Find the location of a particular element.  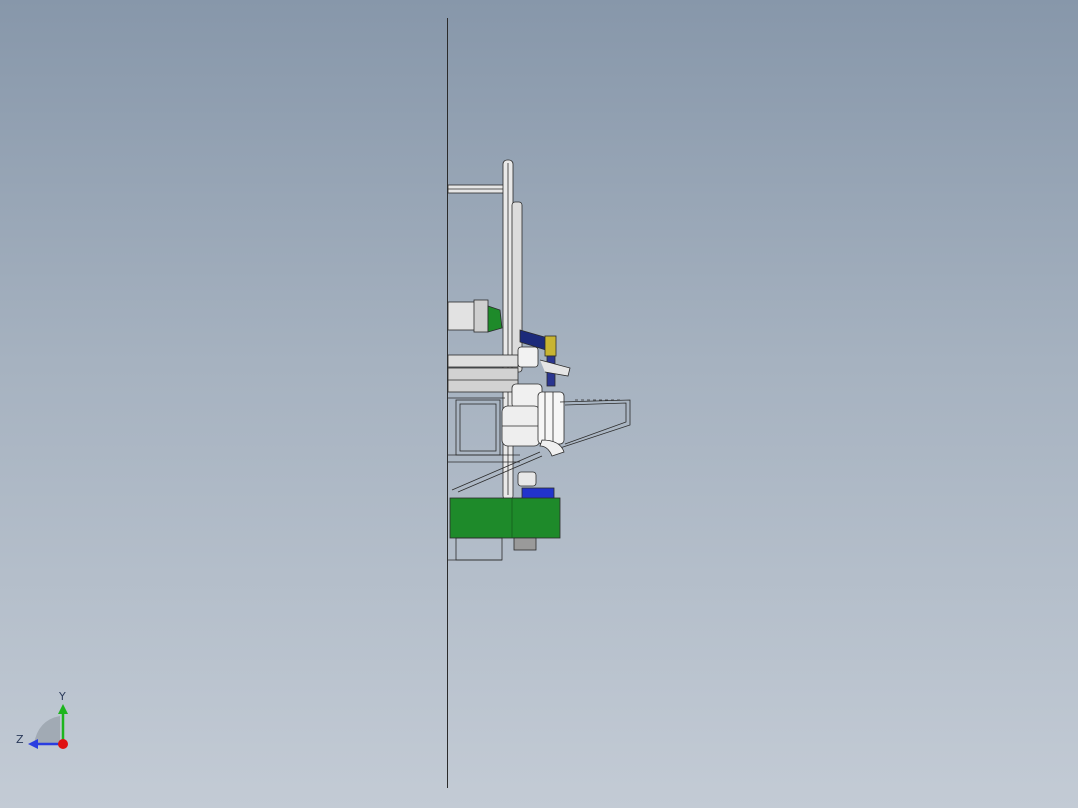

green-coupling is located at coordinates (495, 319).